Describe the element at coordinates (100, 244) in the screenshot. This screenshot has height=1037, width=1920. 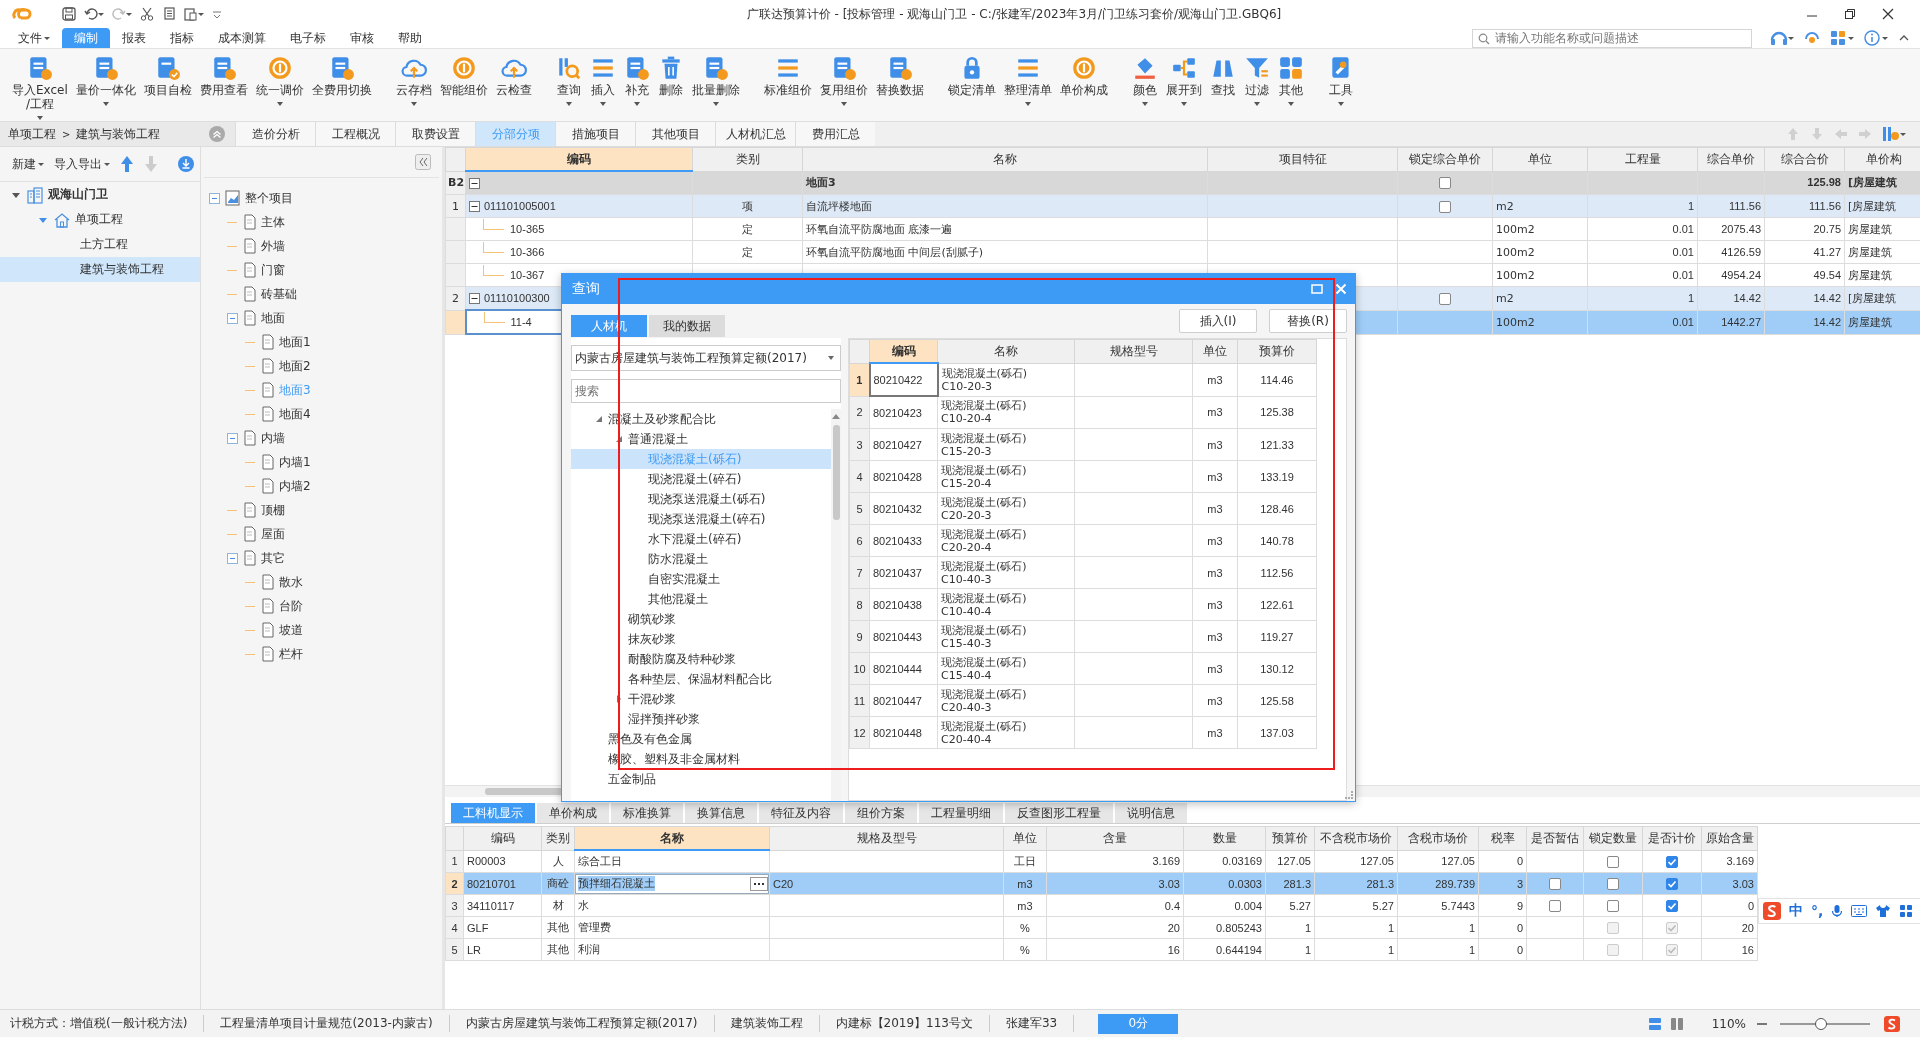
I see `tree-item: 土方工程` at that location.